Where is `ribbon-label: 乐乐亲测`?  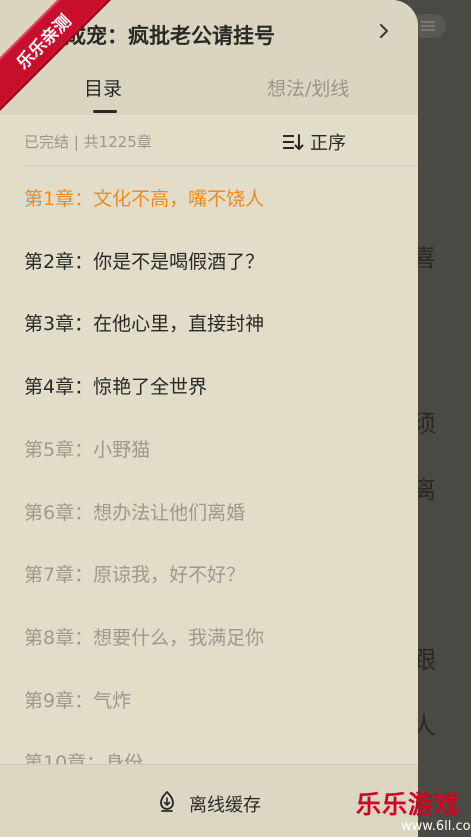 ribbon-label: 乐乐亲测 is located at coordinates (62, 61).